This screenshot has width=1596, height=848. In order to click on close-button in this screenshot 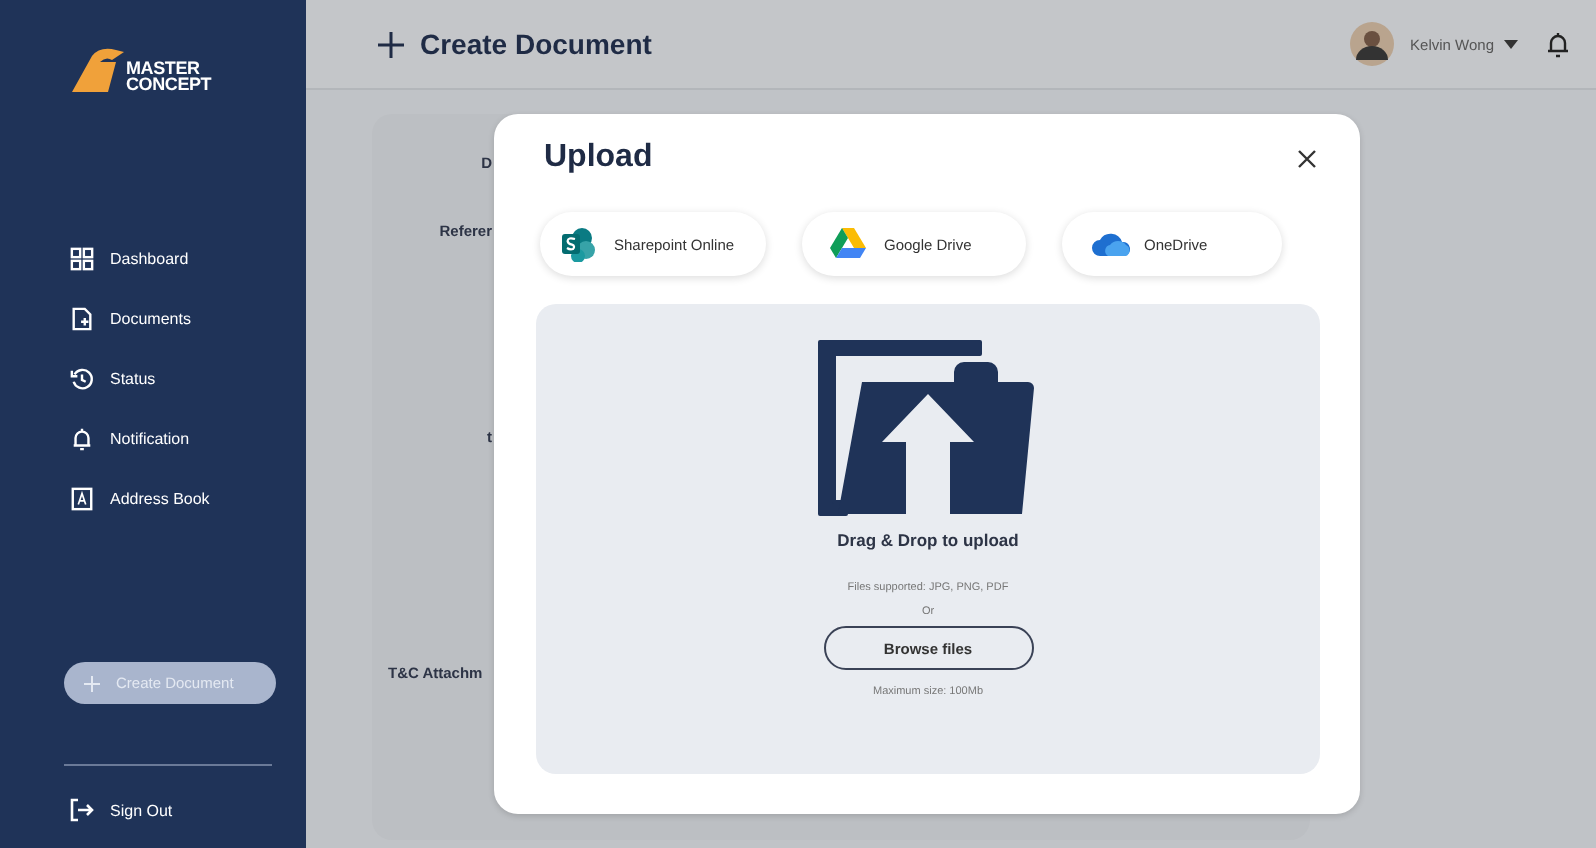, I will do `click(1307, 158)`.